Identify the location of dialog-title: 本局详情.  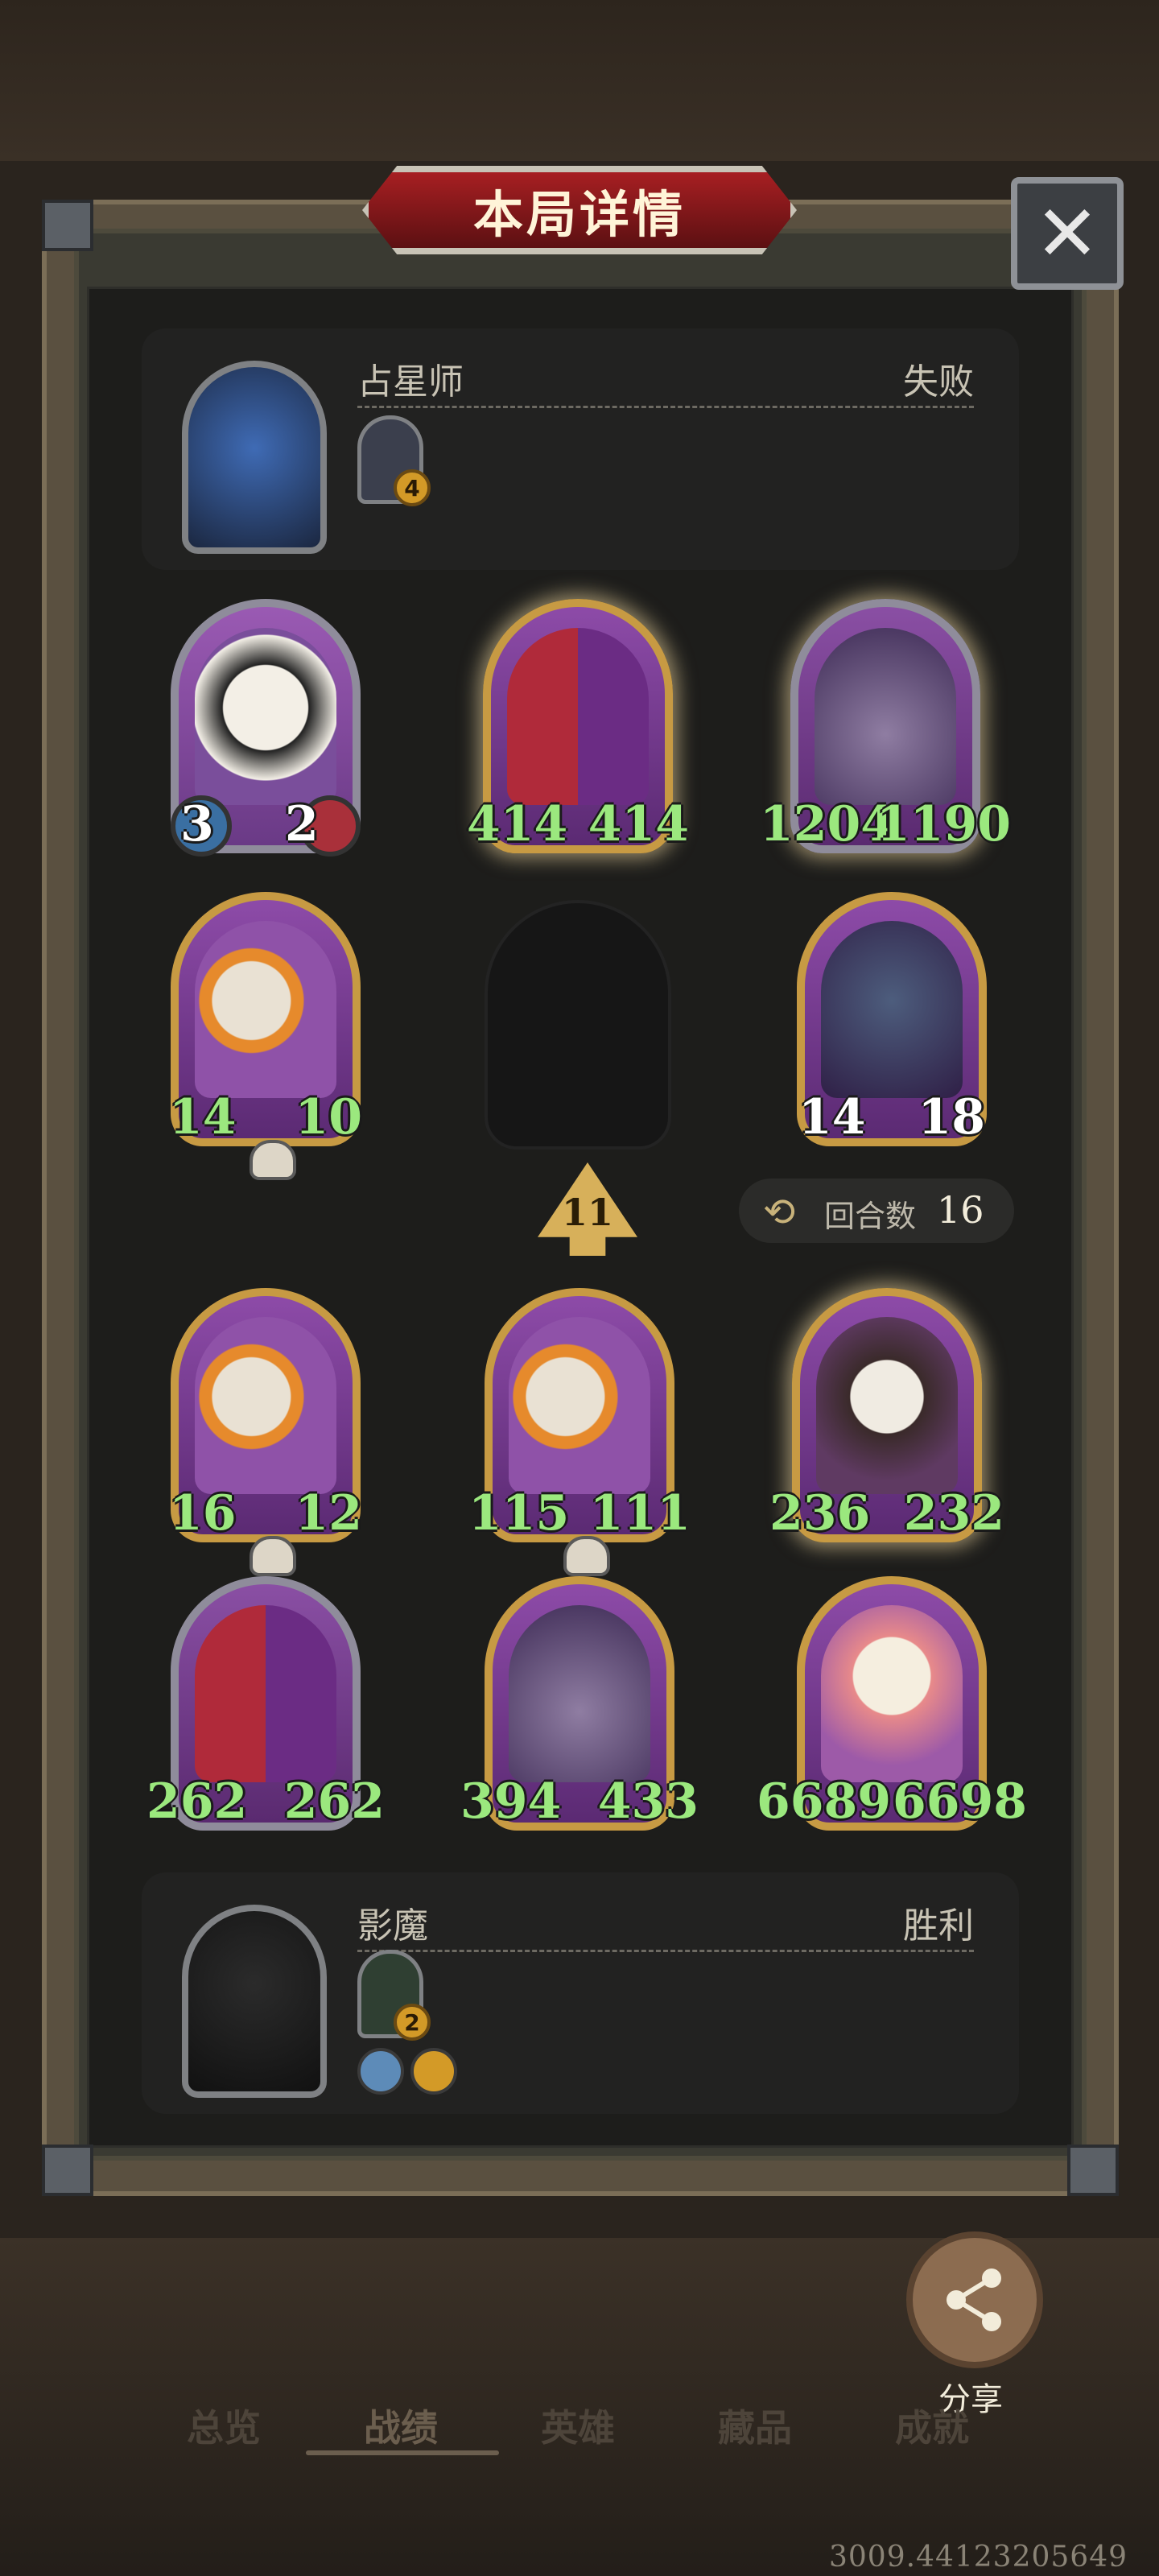
(579, 214).